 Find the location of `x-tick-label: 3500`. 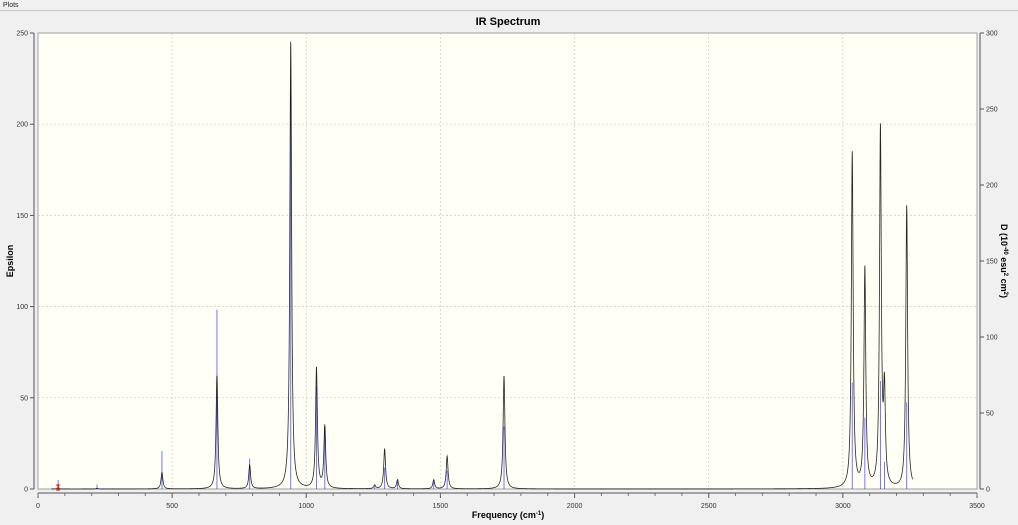

x-tick-label: 3500 is located at coordinates (977, 506).